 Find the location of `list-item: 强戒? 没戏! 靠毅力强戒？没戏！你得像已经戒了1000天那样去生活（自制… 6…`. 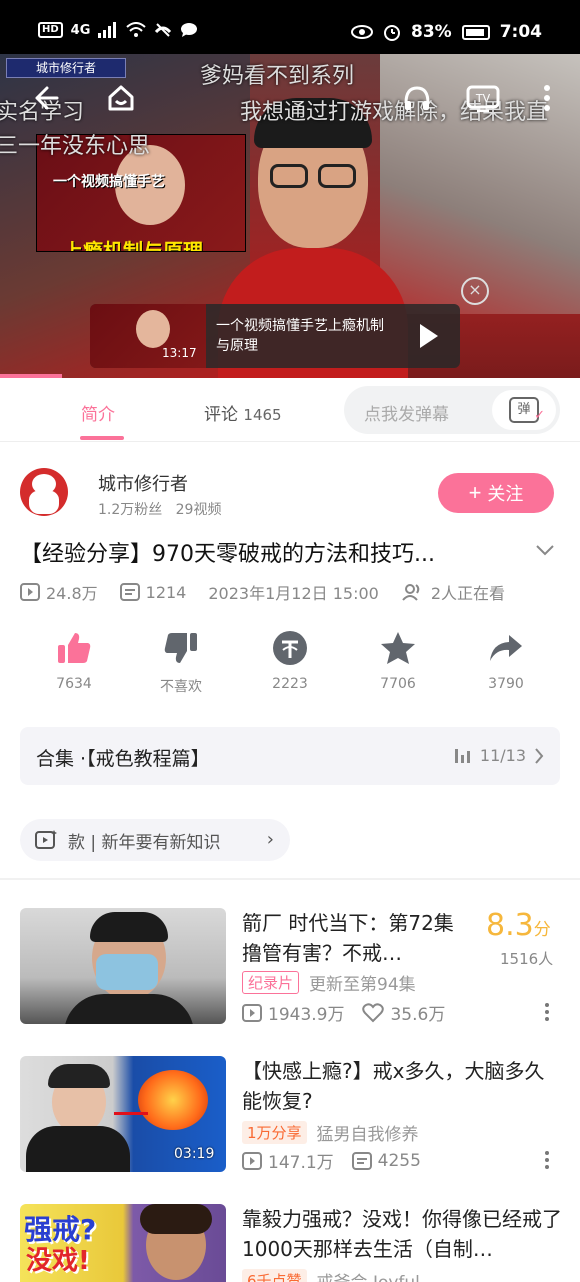

list-item: 强戒? 没戏! 靠毅力强戒？没戏！你得像已经戒了1000天那样去生活（自制… 6… is located at coordinates (290, 1243).